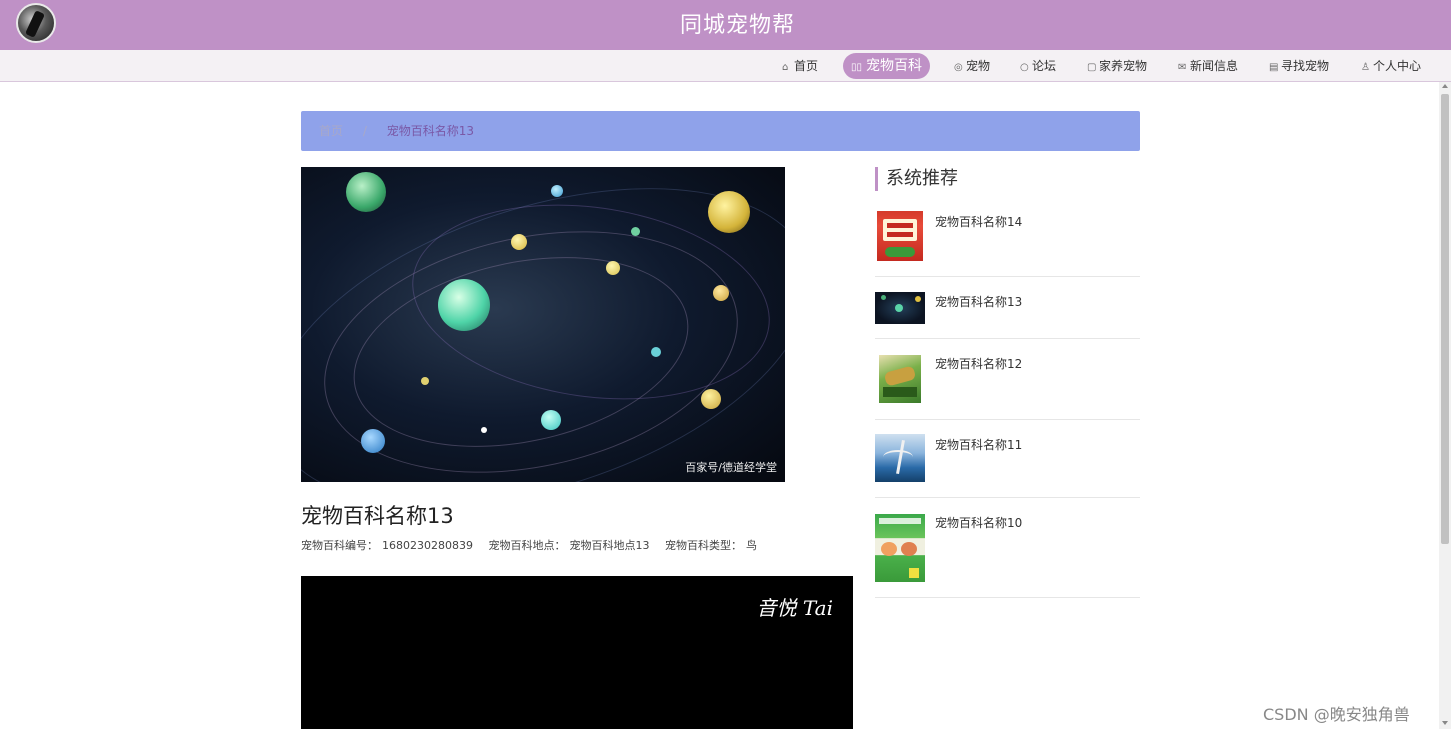  What do you see at coordinates (978, 363) in the screenshot?
I see `recommendation-name: 宠物百科名称12` at bounding box center [978, 363].